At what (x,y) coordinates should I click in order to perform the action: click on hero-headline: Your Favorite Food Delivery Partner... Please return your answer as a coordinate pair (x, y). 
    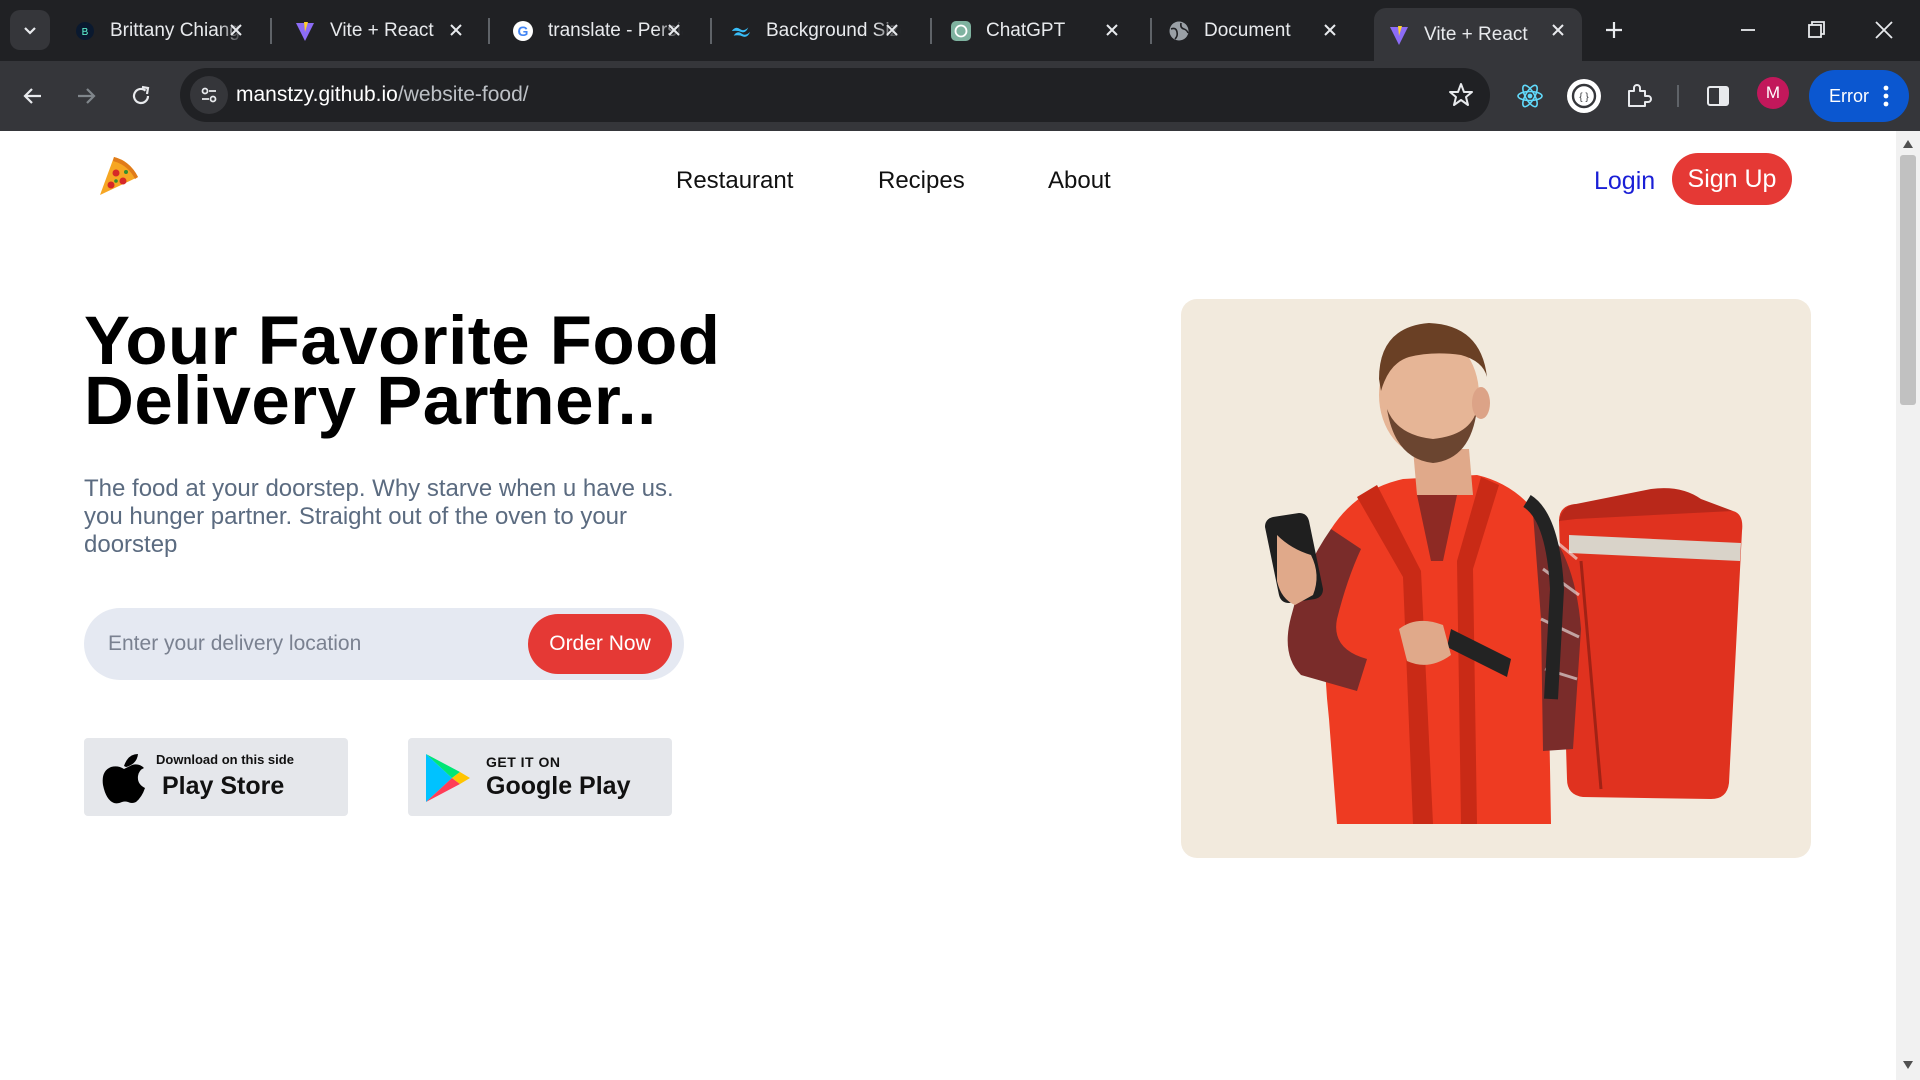
    Looking at the image, I should click on (464, 370).